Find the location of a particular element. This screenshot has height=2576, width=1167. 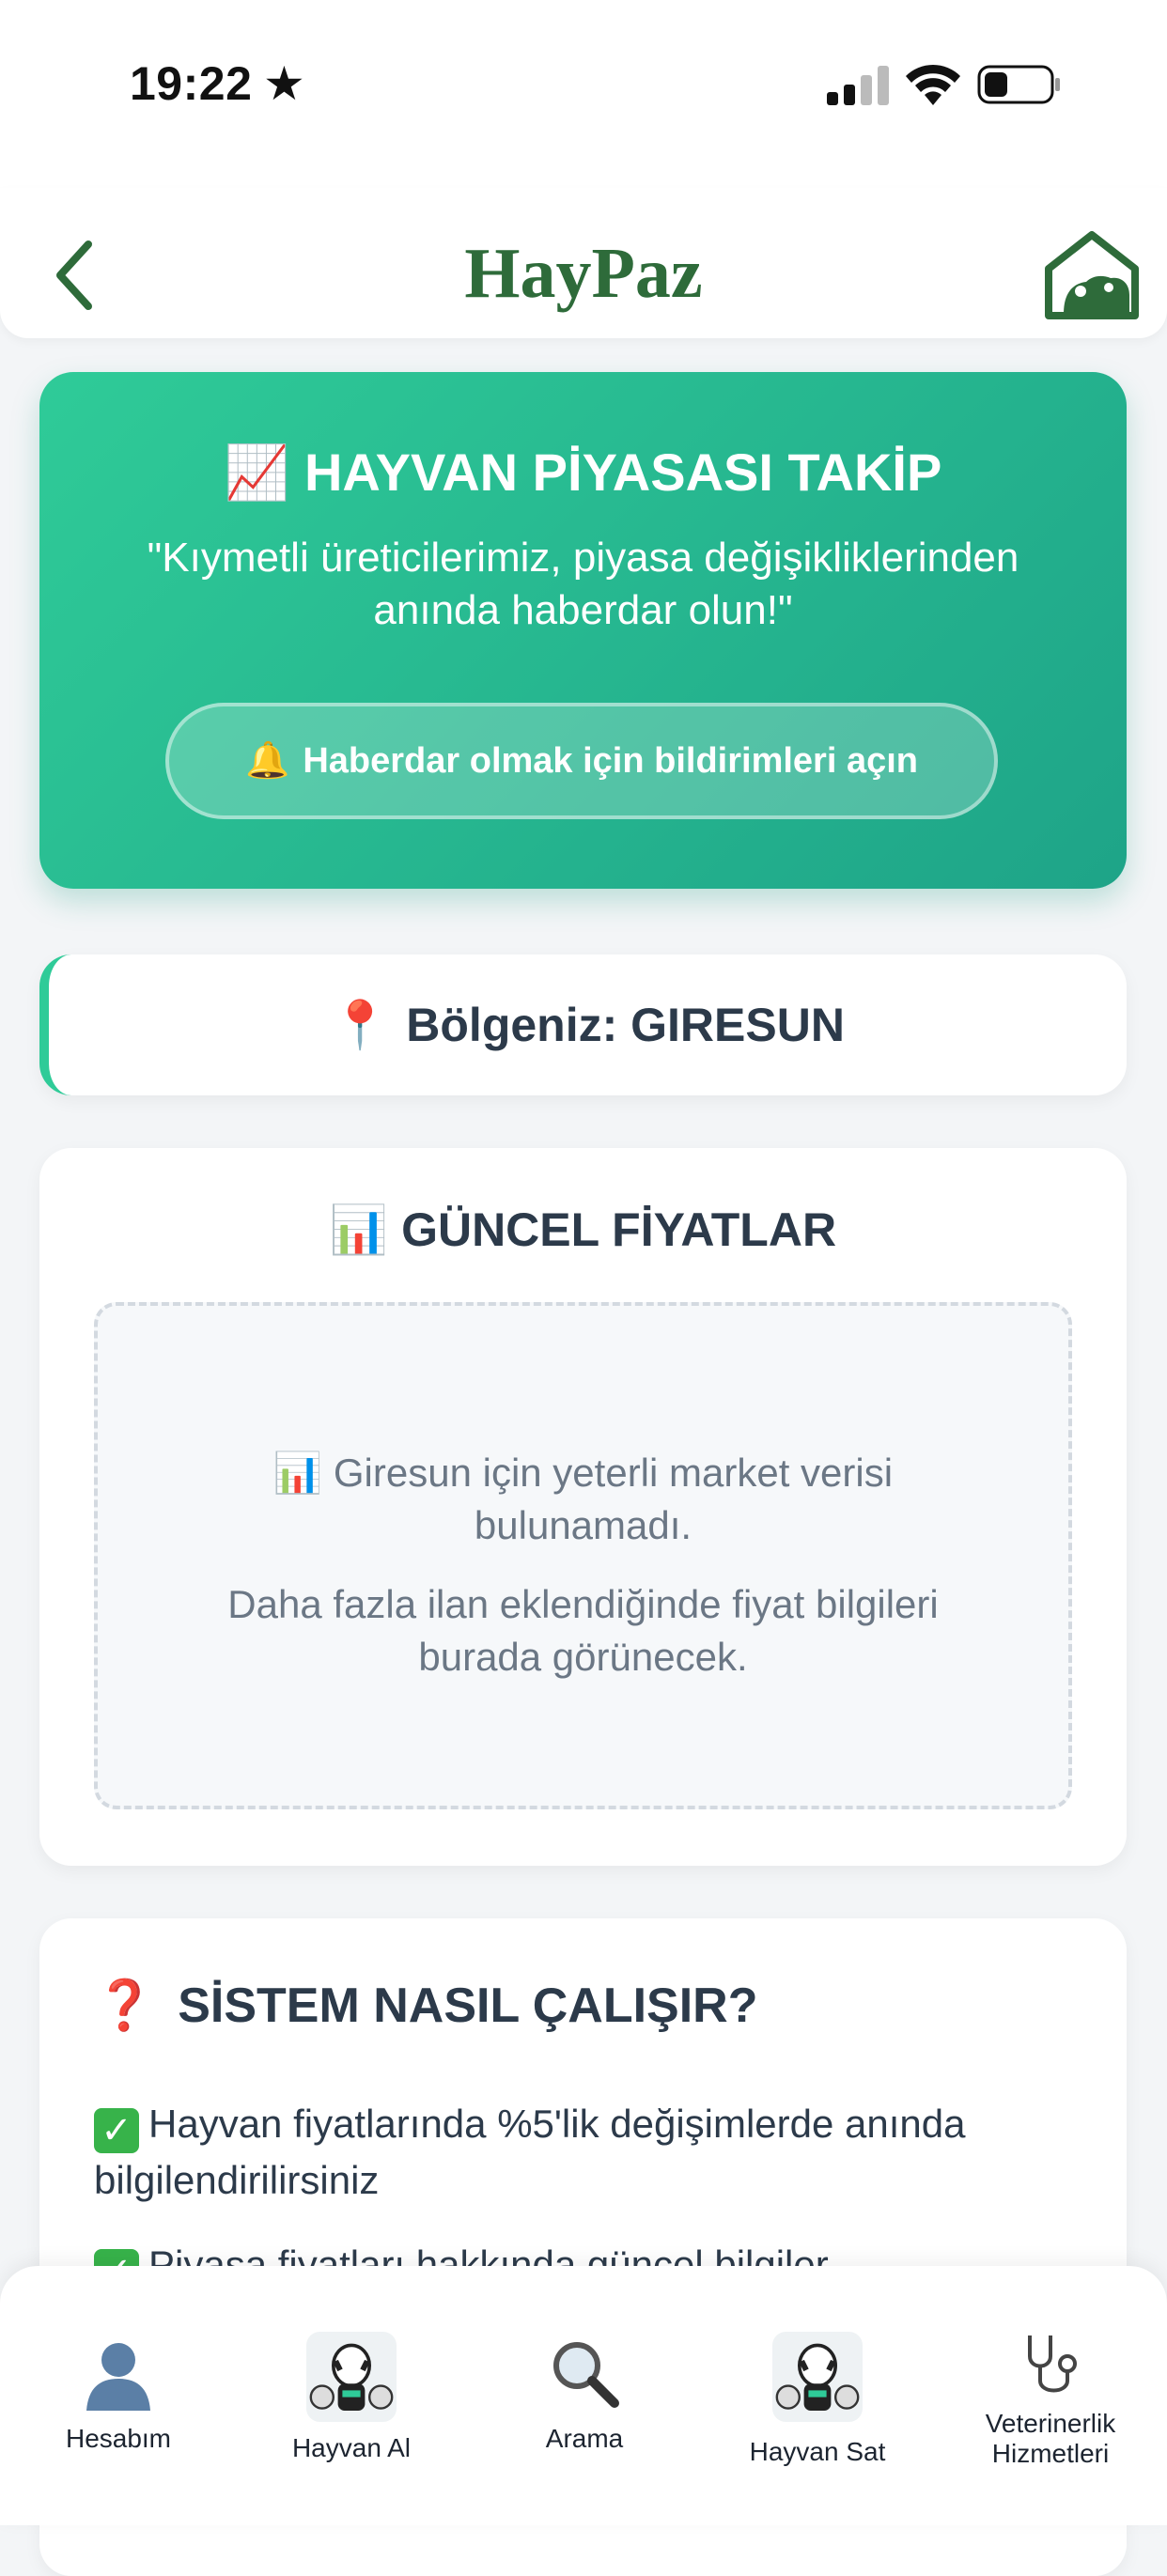

pin-icon: 📍 is located at coordinates (360, 1024).